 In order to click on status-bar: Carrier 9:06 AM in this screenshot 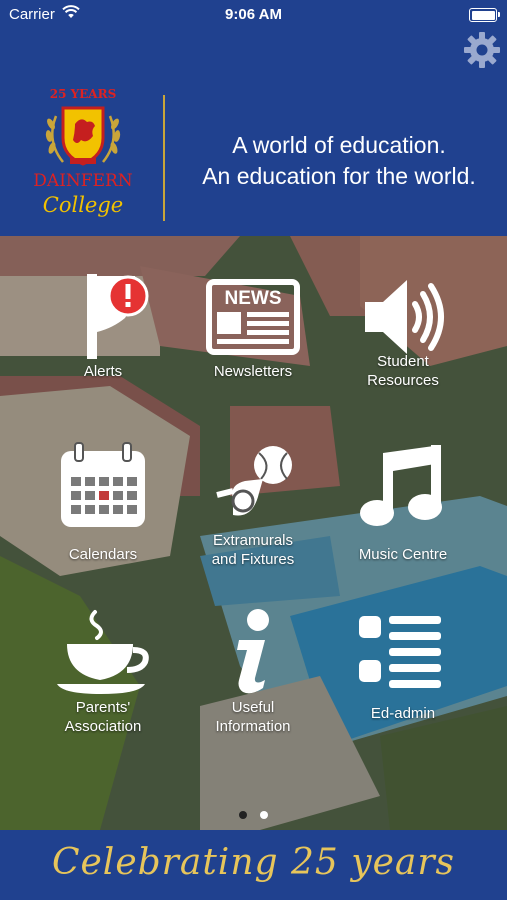, I will do `click(253, 15)`.